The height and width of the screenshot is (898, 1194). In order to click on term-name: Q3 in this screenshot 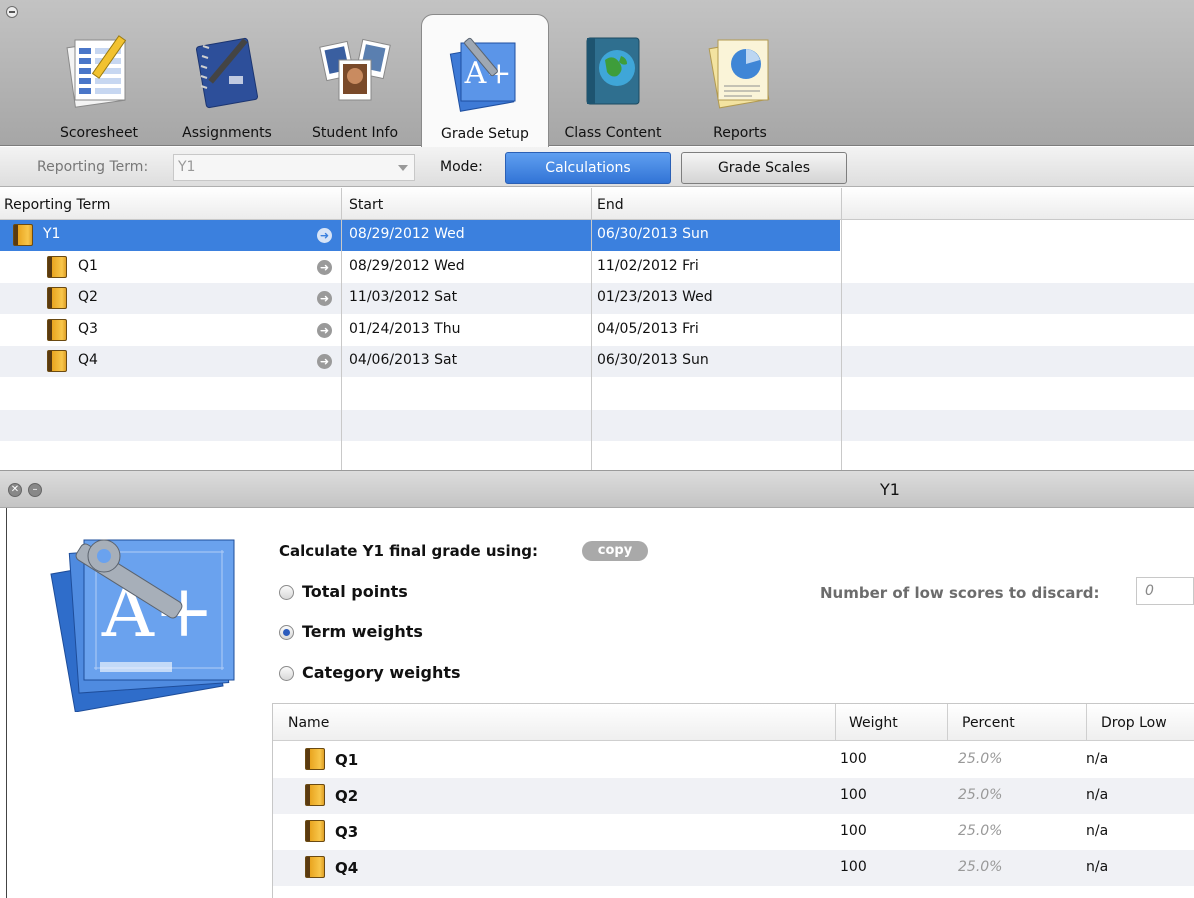, I will do `click(88, 329)`.